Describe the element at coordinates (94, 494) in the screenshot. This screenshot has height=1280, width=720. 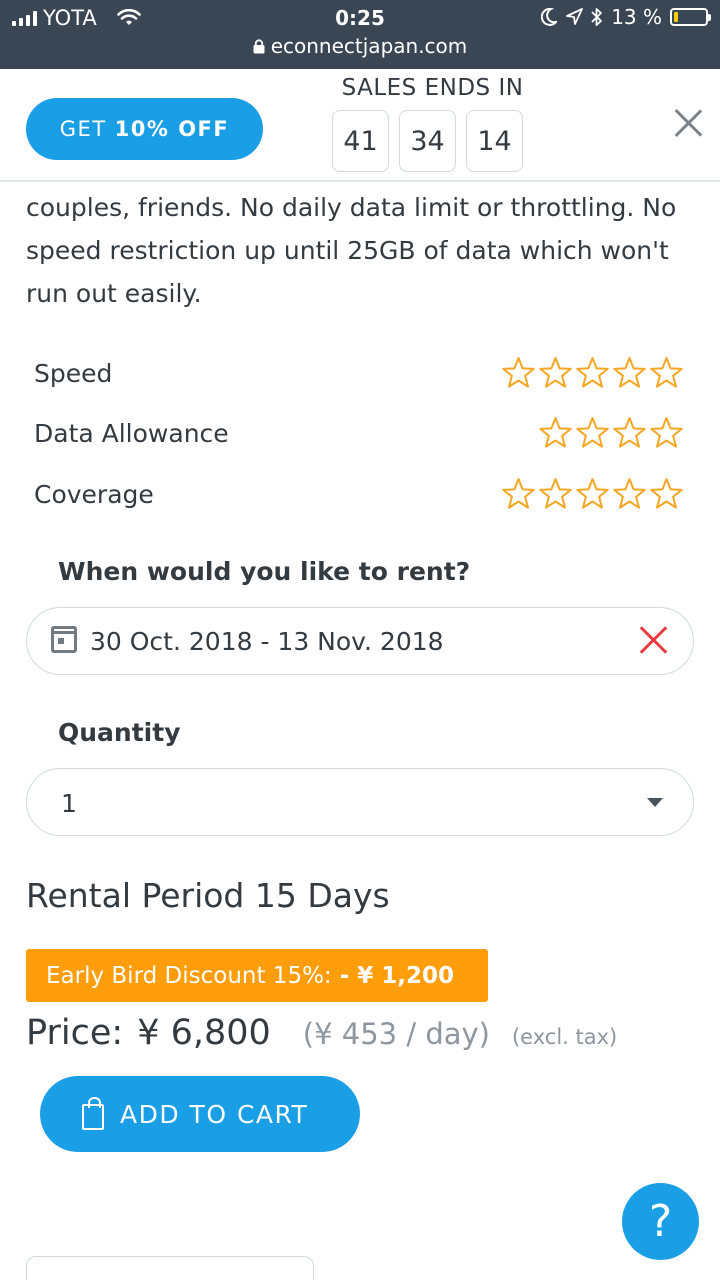
I see `rating-label: Coverage` at that location.